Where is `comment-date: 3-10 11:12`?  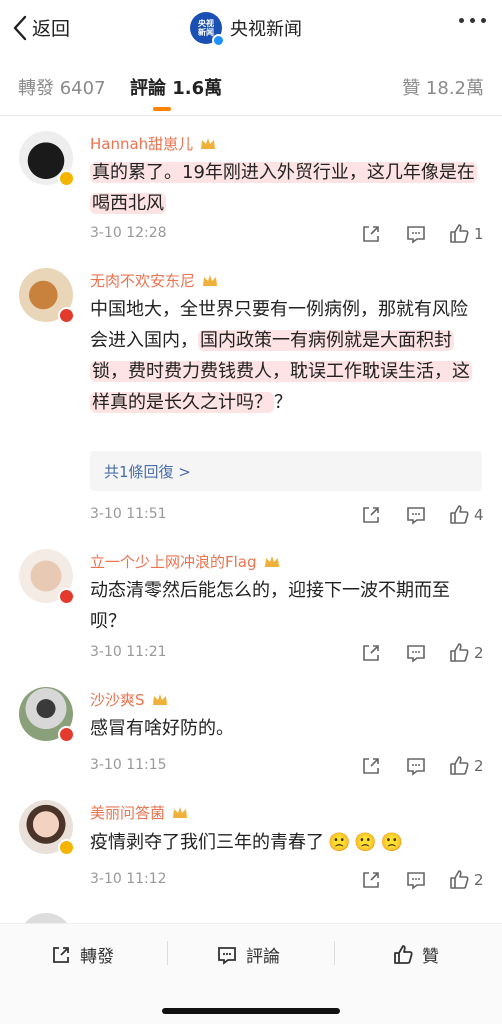 comment-date: 3-10 11:12 is located at coordinates (128, 879).